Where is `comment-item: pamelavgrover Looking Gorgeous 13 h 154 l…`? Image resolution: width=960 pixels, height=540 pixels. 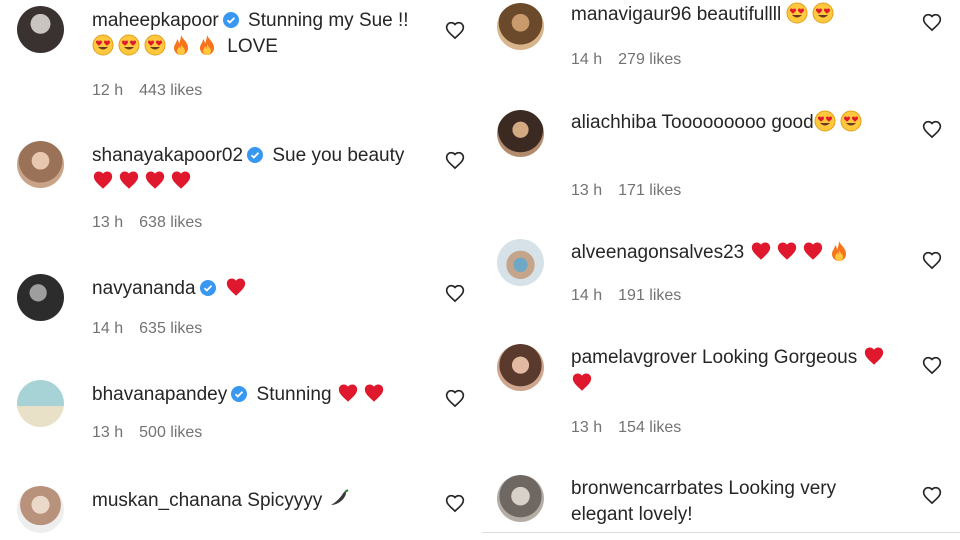 comment-item: pamelavgrover Looking Gorgeous 13 h 154 l… is located at coordinates (721, 398).